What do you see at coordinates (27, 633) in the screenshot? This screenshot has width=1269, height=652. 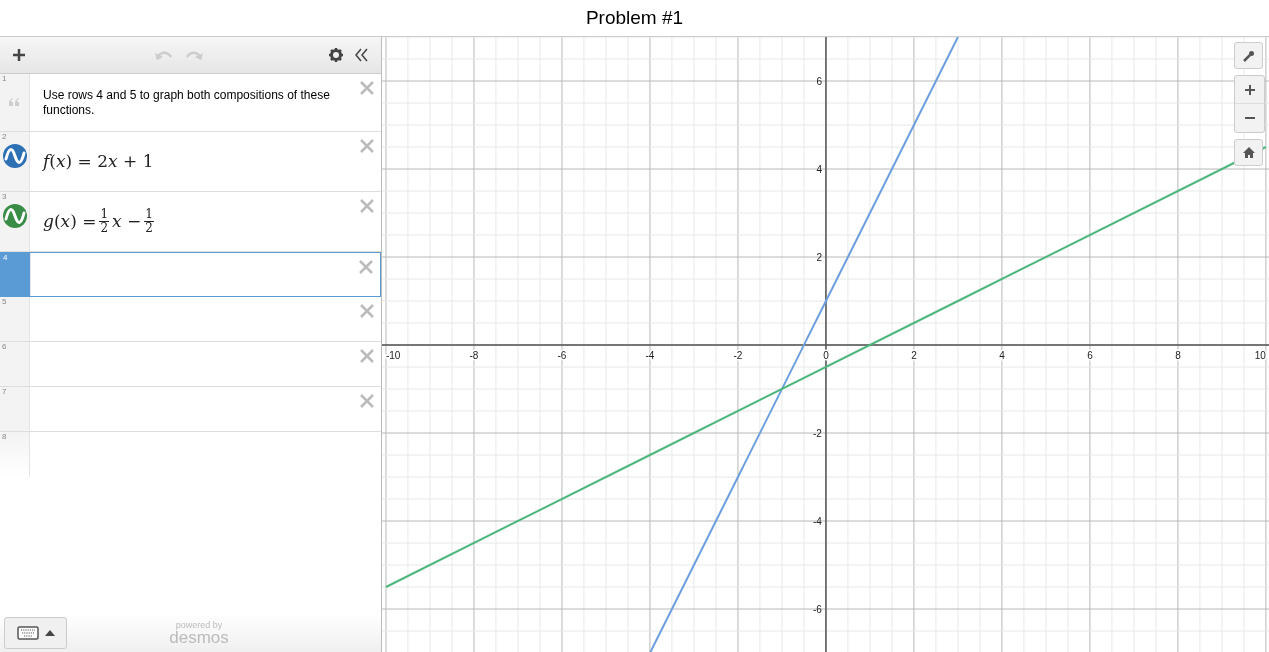 I see `keyboard-icon` at bounding box center [27, 633].